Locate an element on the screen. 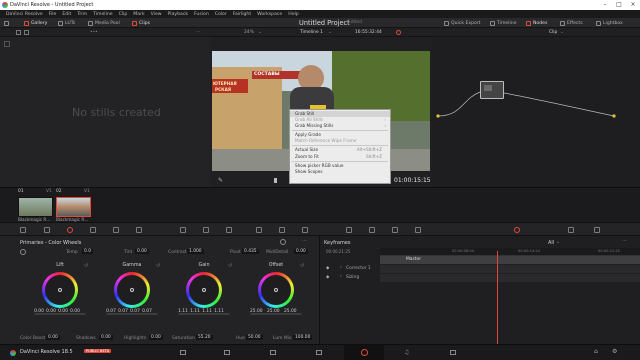 The image size is (640, 360). effects-button: Effects is located at coordinates (571, 23).